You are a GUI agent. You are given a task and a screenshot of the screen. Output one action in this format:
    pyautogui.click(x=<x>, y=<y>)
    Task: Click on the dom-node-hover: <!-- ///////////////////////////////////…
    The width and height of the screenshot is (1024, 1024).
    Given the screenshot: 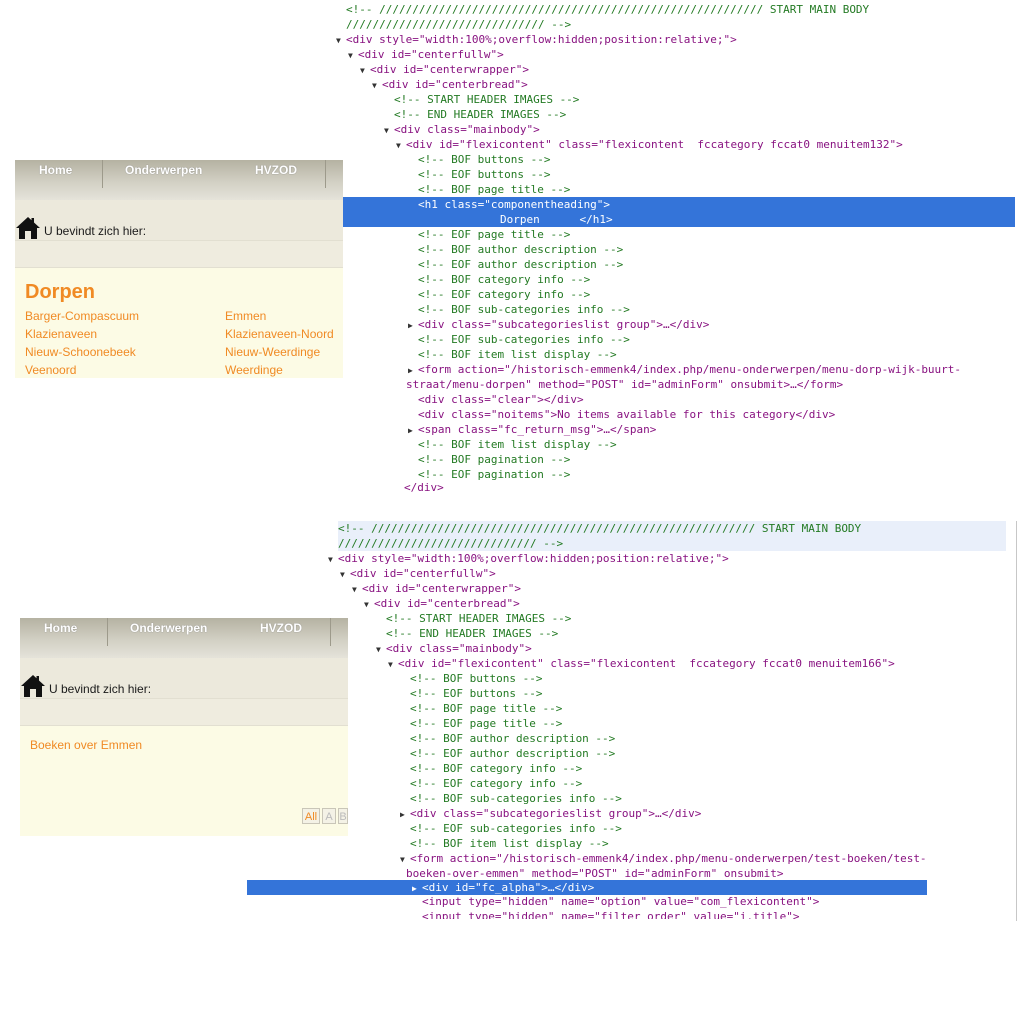 What is the action you would take?
    pyautogui.click(x=672, y=528)
    